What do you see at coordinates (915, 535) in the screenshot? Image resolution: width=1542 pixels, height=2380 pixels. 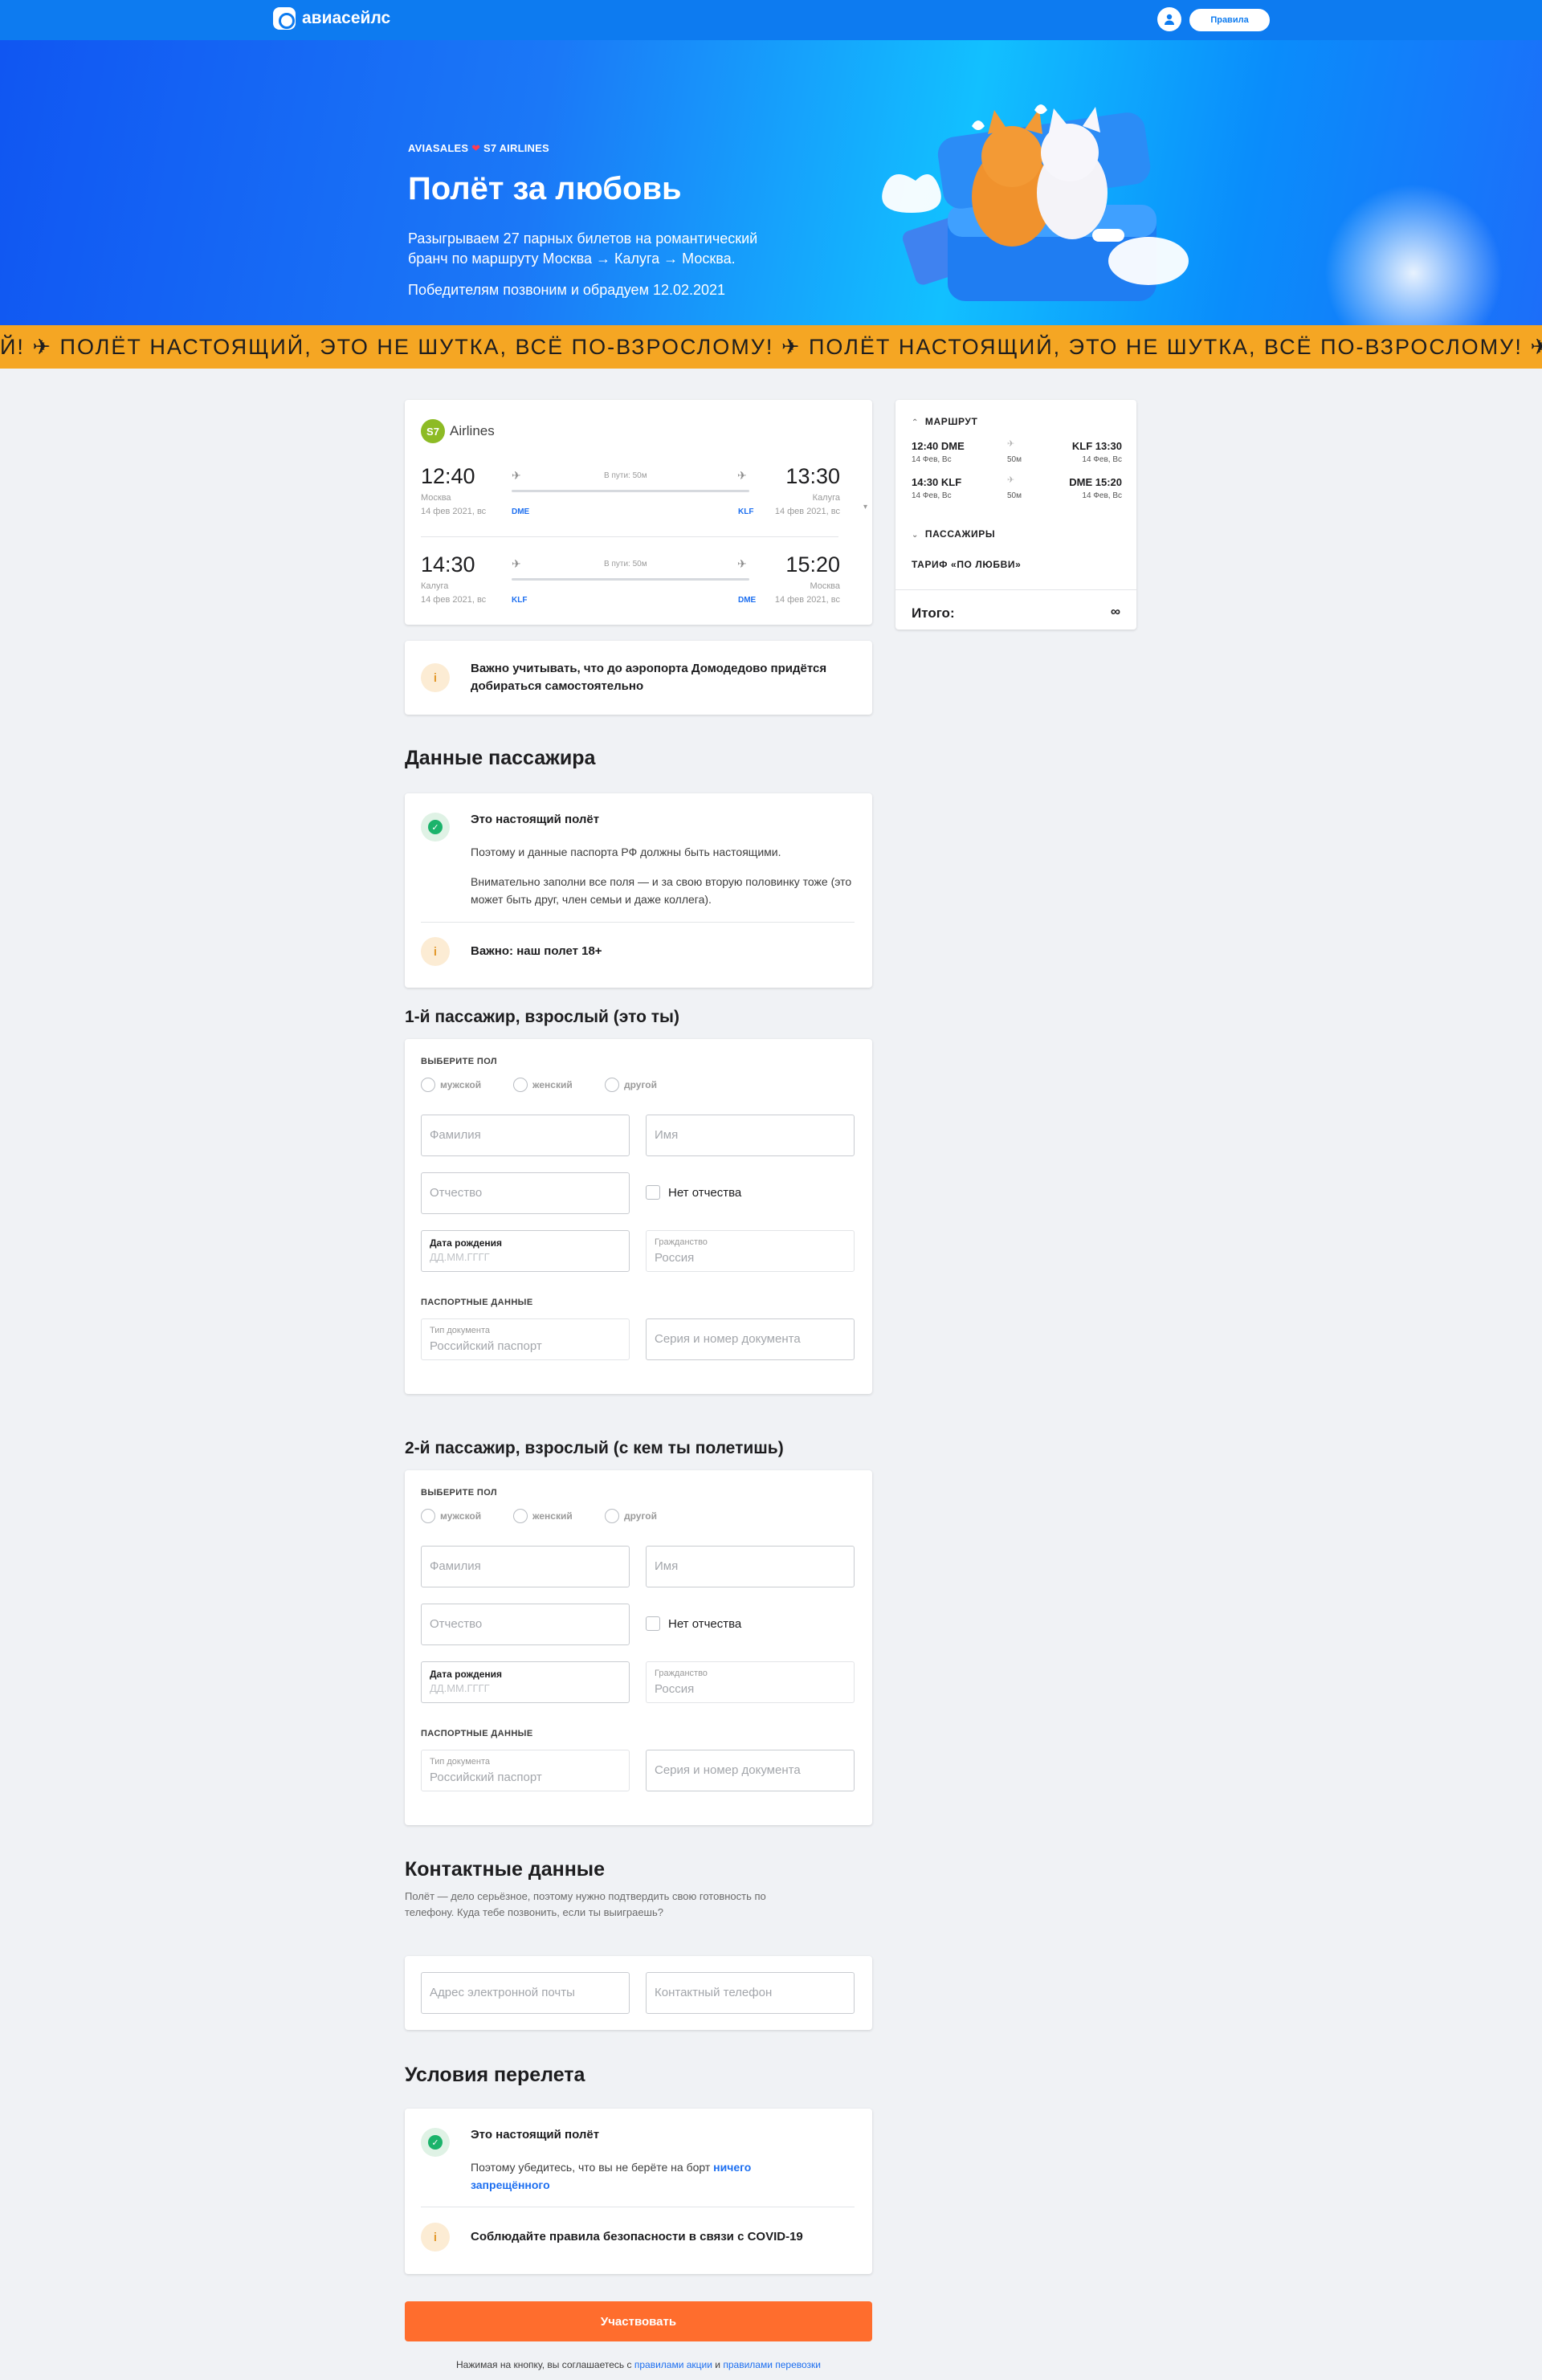 I see `chevron-down-icon: ⌄` at bounding box center [915, 535].